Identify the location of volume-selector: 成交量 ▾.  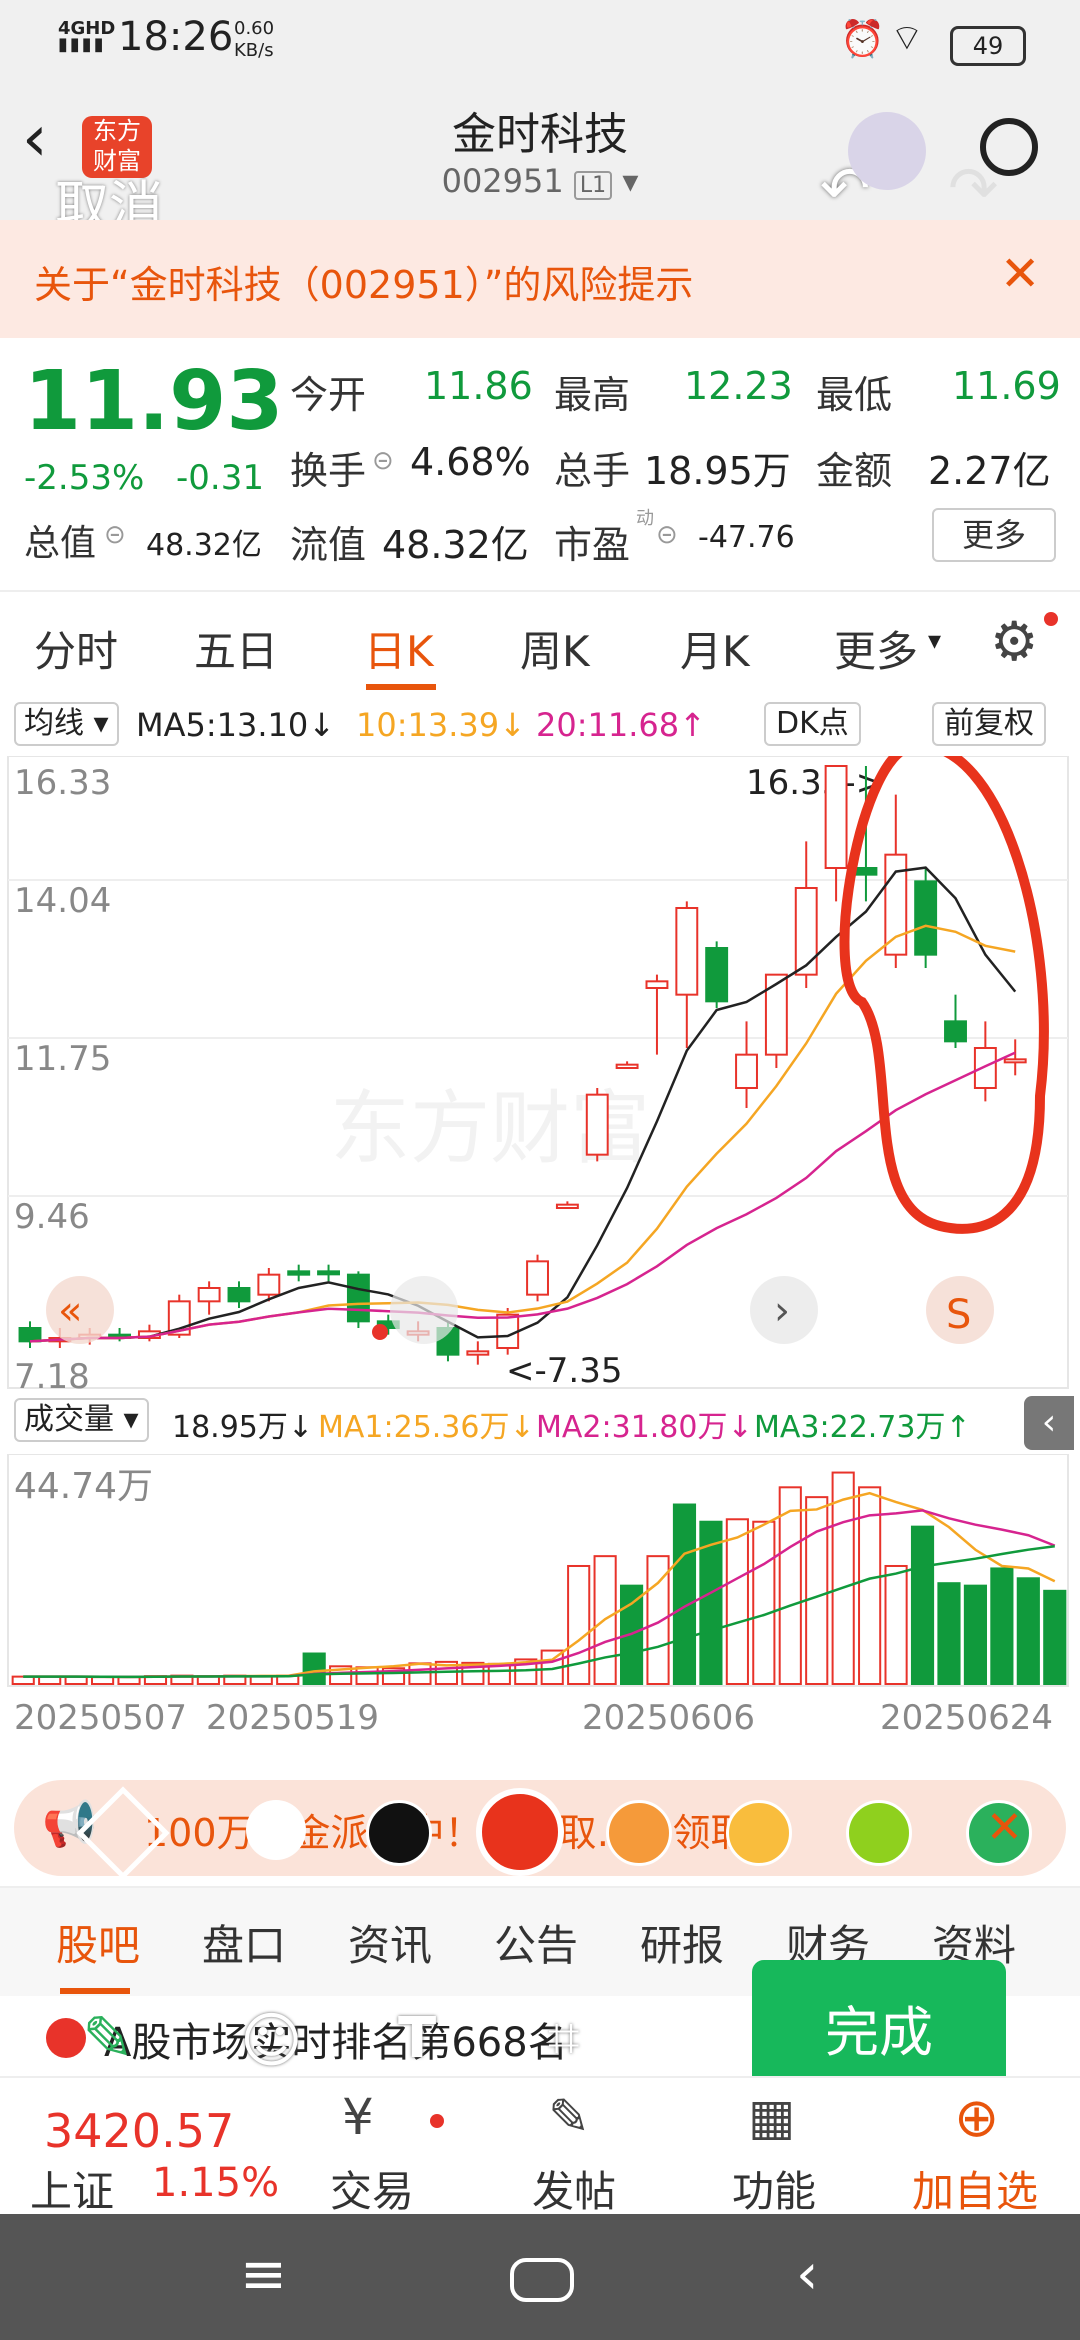
(81, 1420).